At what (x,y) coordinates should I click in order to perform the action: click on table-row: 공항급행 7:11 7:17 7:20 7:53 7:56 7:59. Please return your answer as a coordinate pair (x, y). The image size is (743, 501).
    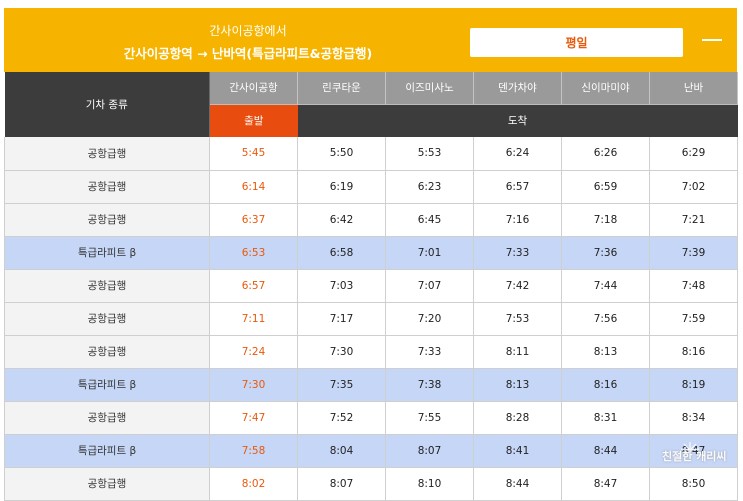
    Looking at the image, I should click on (371, 319).